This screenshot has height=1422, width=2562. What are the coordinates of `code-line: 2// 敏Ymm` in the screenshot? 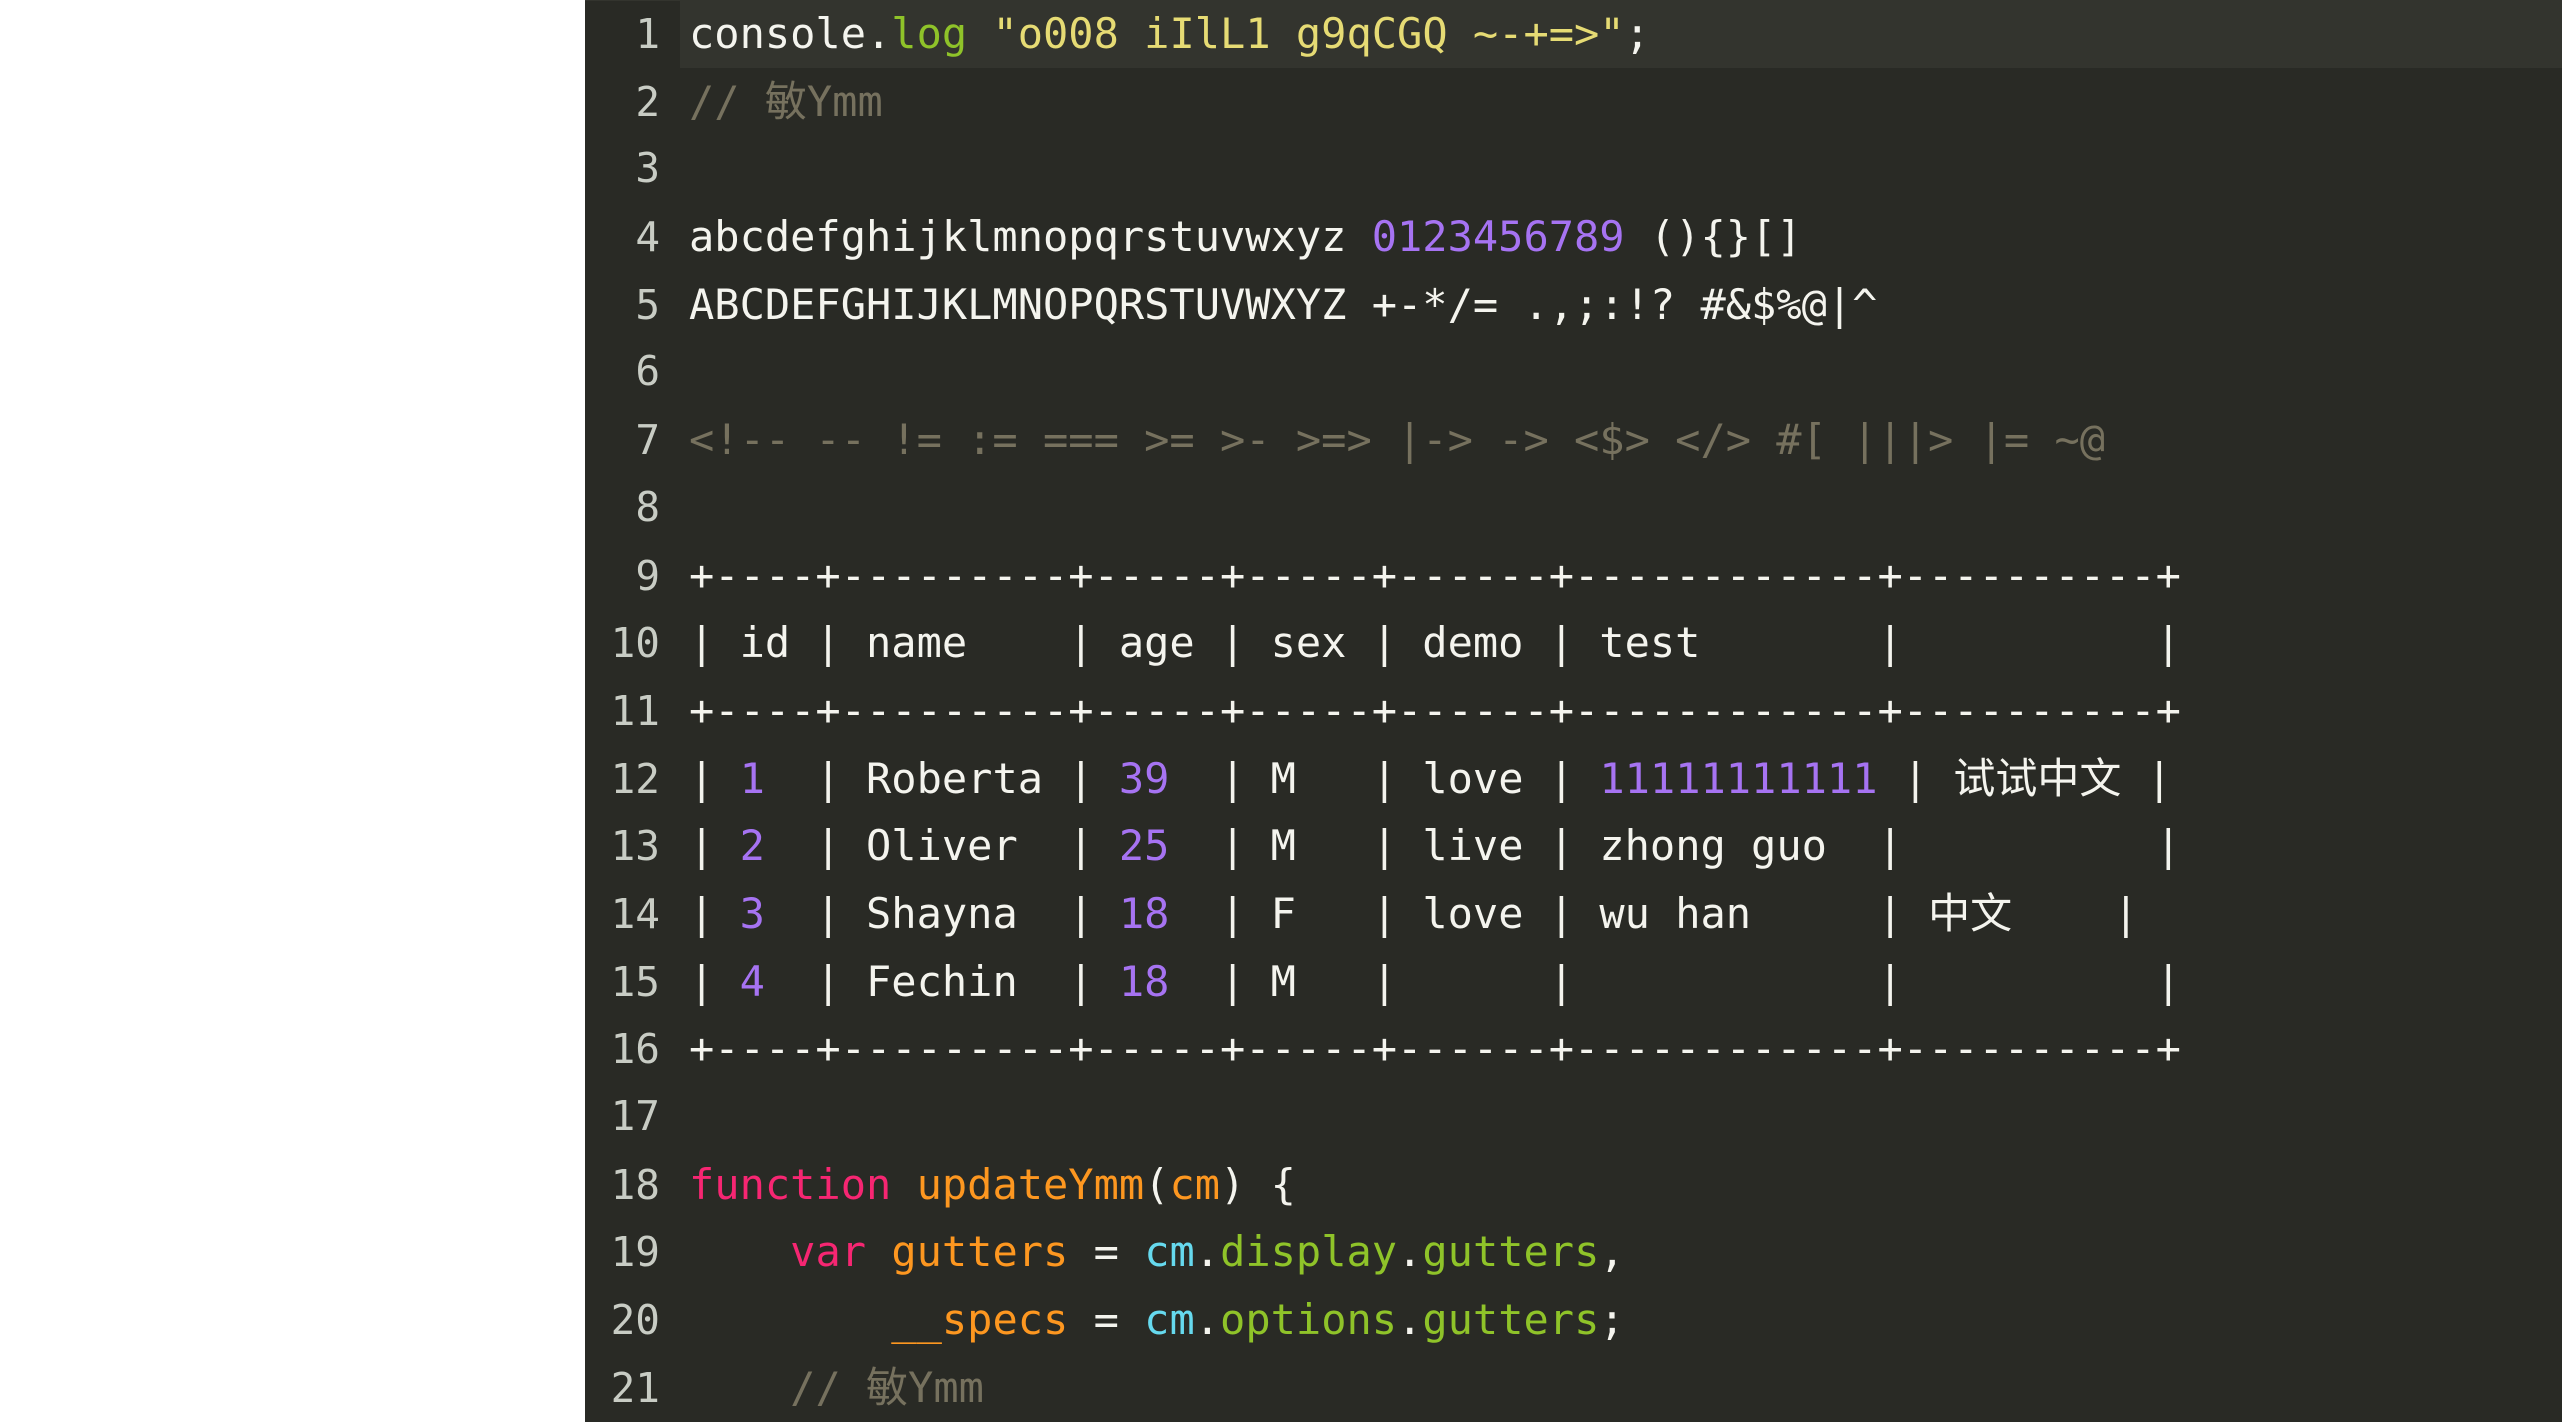 It's located at (1573, 102).